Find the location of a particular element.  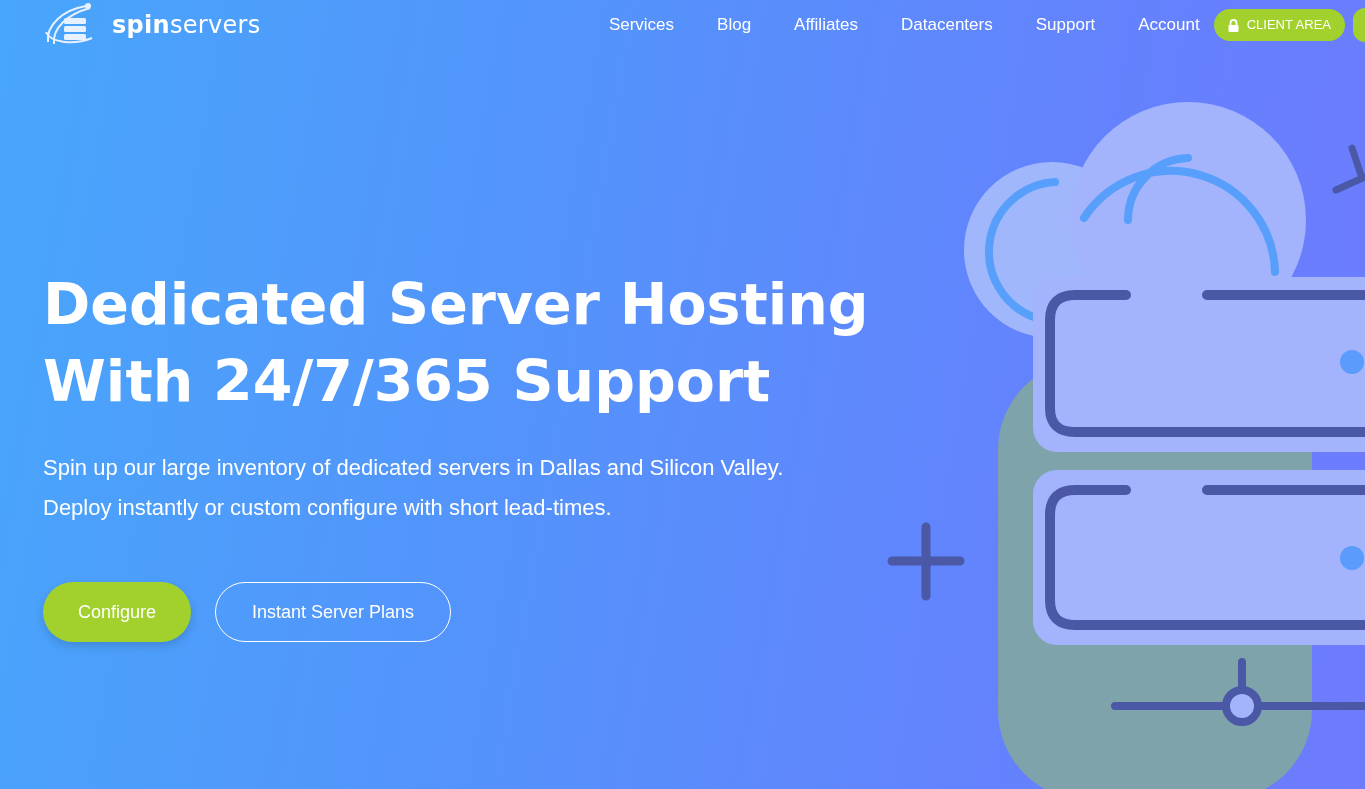

nav-link: Support is located at coordinates (1065, 25).